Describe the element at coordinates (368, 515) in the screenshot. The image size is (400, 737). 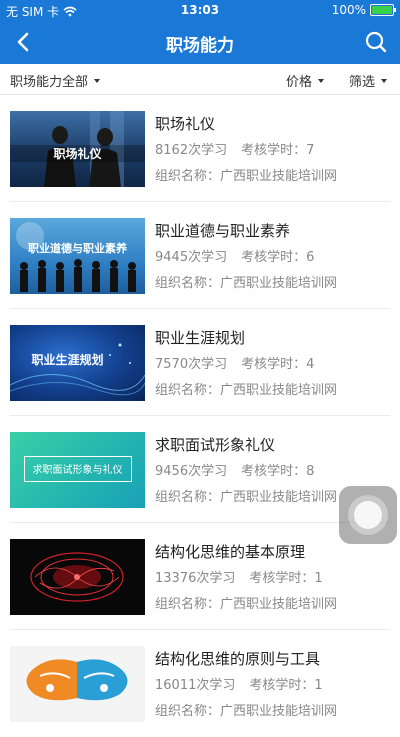
I see `assistive-touch-button` at that location.